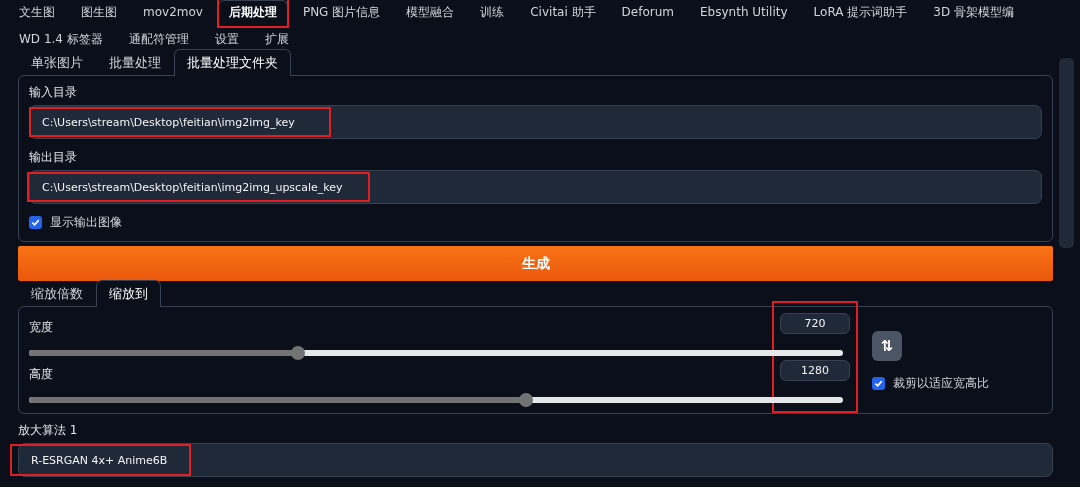  I want to click on tab: 批量处理文件夹, so click(232, 62).